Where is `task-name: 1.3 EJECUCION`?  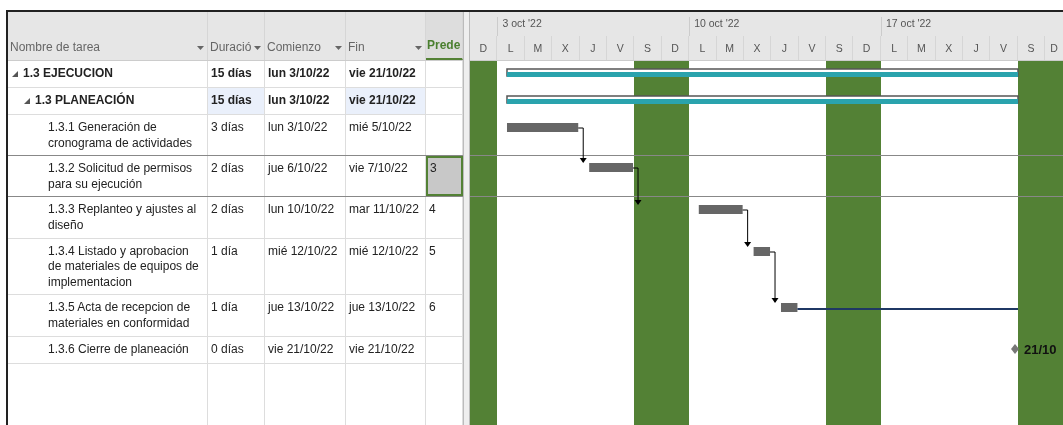
task-name: 1.3 EJECUCION is located at coordinates (68, 74).